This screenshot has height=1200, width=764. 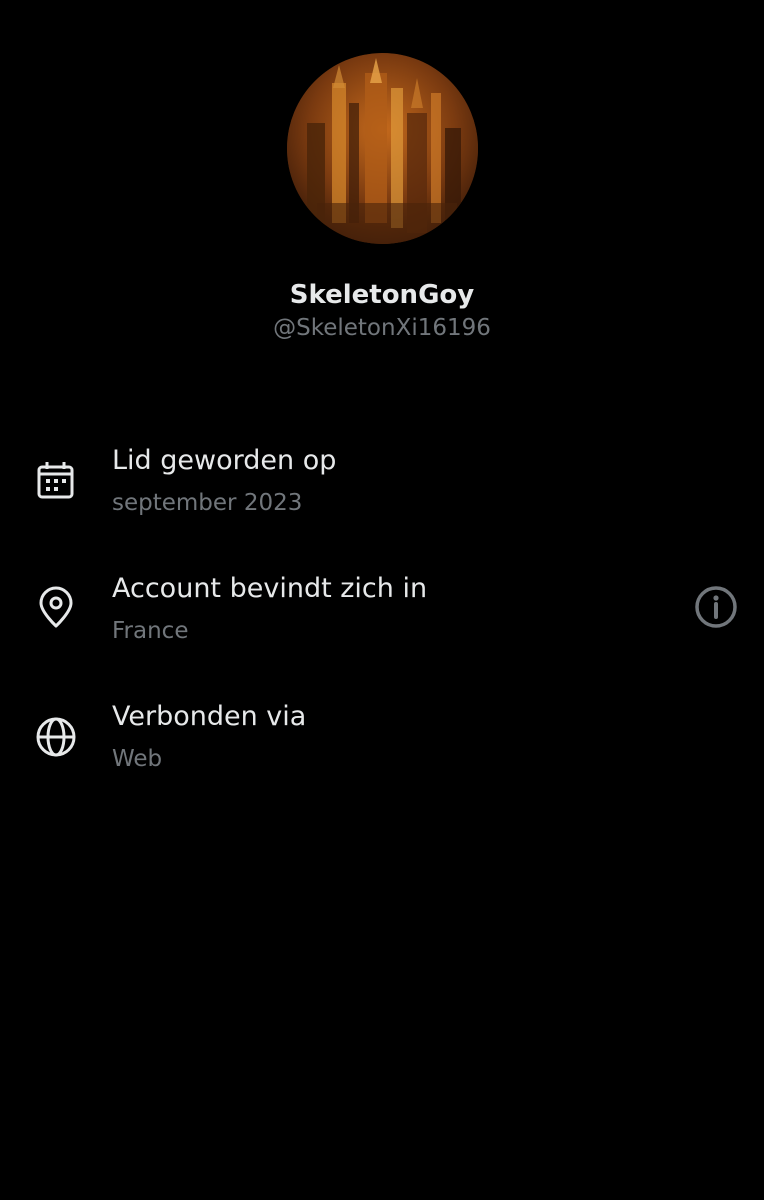 I want to click on about-item-title: Verbonden via, so click(x=209, y=716).